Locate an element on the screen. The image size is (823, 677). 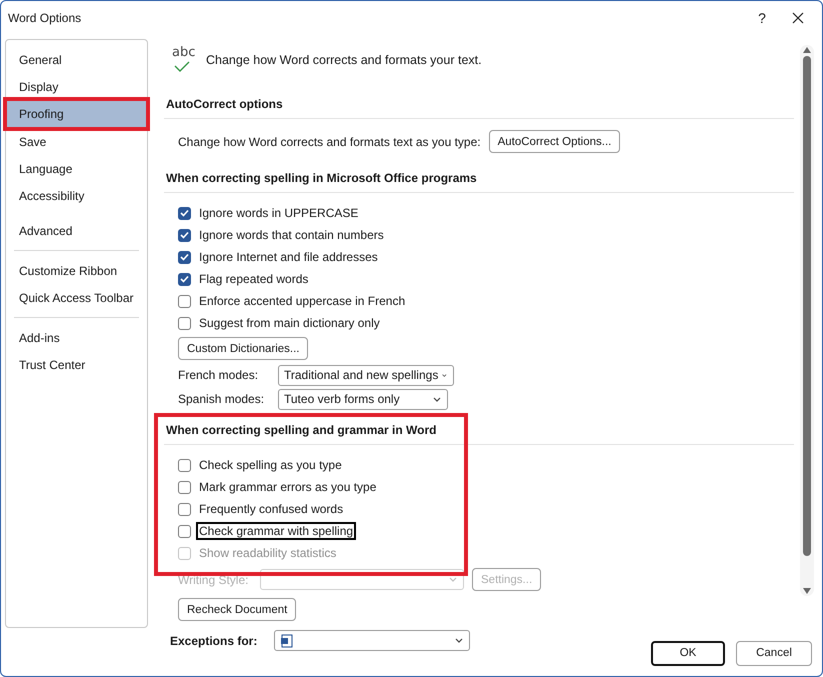
checkbox-label: Mark grammar errors as you type is located at coordinates (288, 487).